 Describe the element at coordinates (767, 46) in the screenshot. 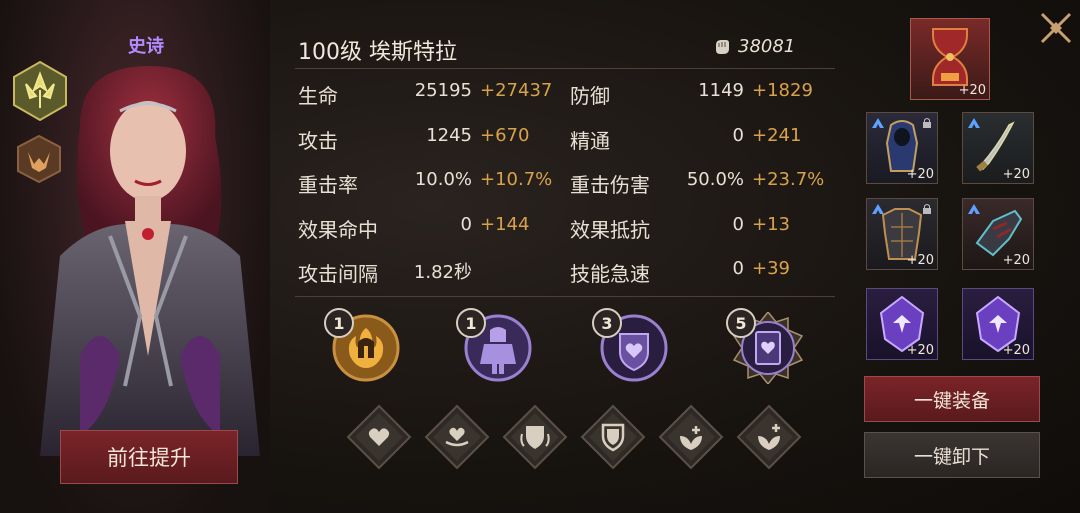

I see `power-value: 38081` at that location.